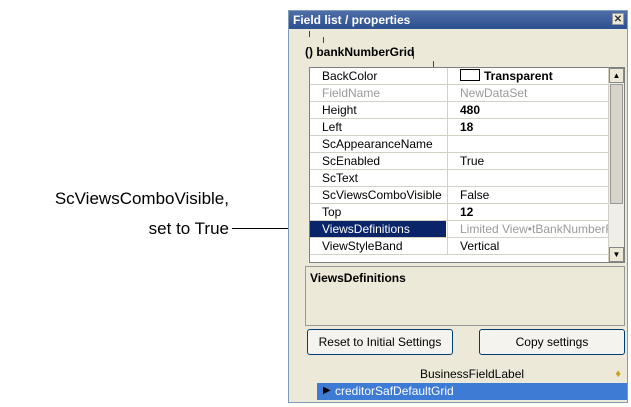 The image size is (631, 407). Describe the element at coordinates (472, 391) in the screenshot. I see `list-item: creditorSafDefaultGrid` at that location.